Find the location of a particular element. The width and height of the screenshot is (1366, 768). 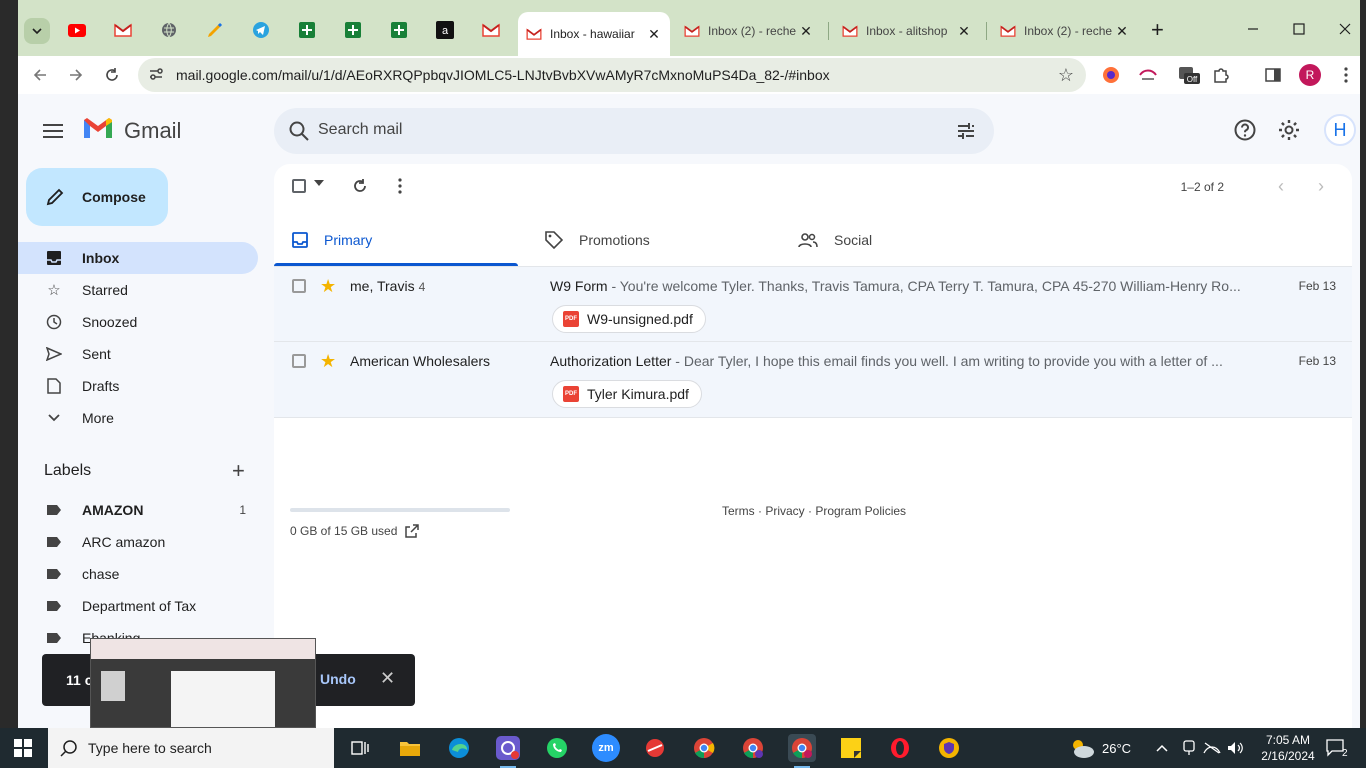

browser-menu-icon is located at coordinates (1346, 75).